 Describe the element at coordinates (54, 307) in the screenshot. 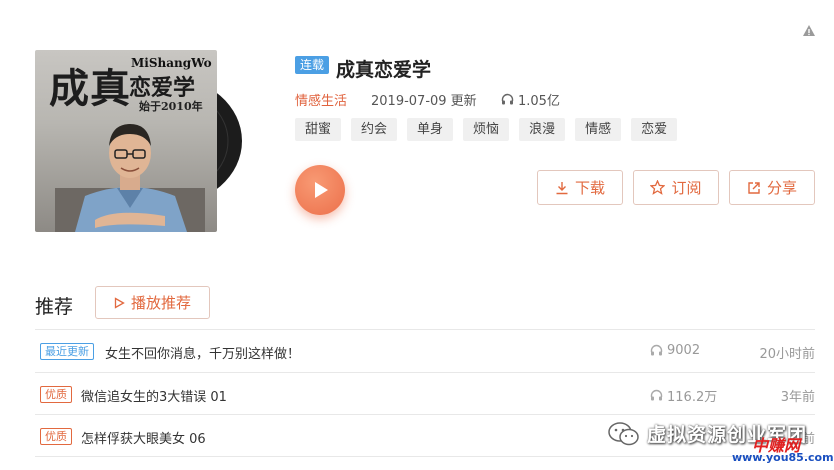

I see `recommend-title: 推荐` at that location.